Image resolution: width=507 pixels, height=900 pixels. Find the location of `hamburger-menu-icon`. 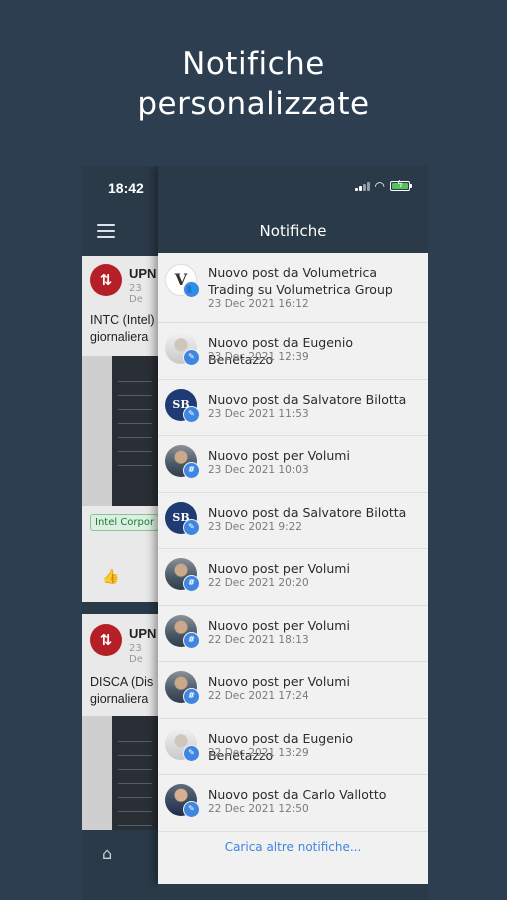

hamburger-menu-icon is located at coordinates (106, 233).